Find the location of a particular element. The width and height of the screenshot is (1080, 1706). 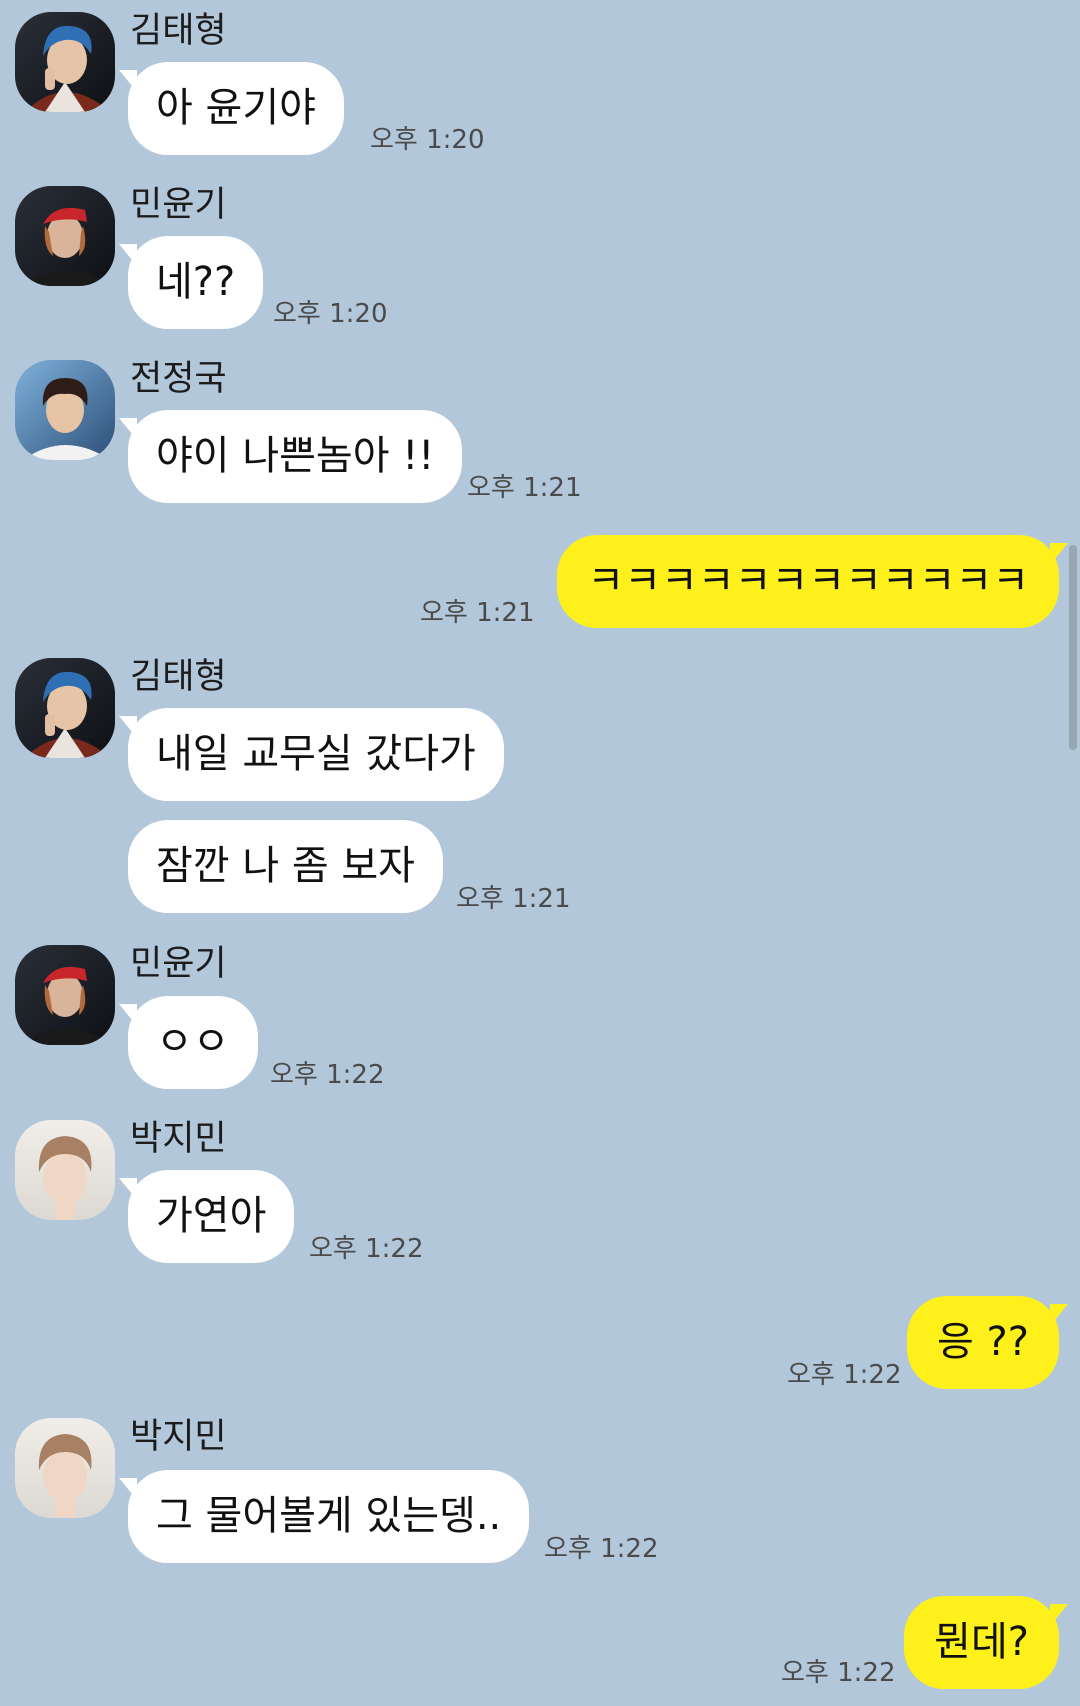

sender-name: 전정국 is located at coordinates (178, 379).